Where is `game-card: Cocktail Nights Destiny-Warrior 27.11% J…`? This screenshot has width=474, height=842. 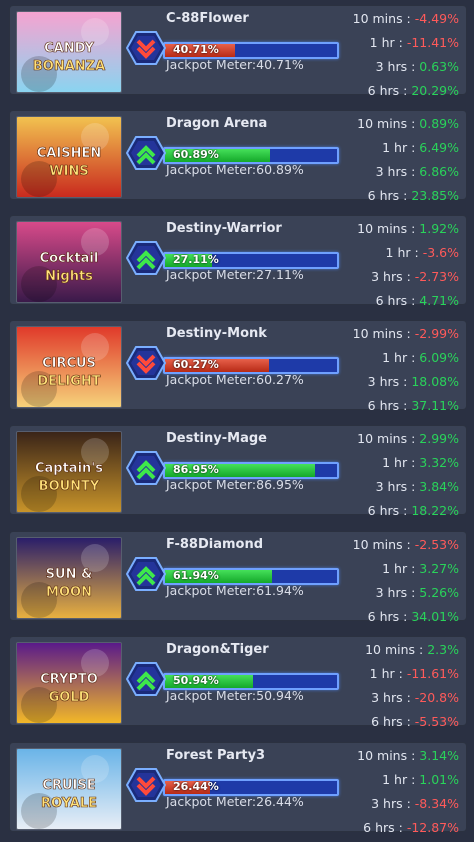 game-card: Cocktail Nights Destiny-Warrior 27.11% J… is located at coordinates (238, 261).